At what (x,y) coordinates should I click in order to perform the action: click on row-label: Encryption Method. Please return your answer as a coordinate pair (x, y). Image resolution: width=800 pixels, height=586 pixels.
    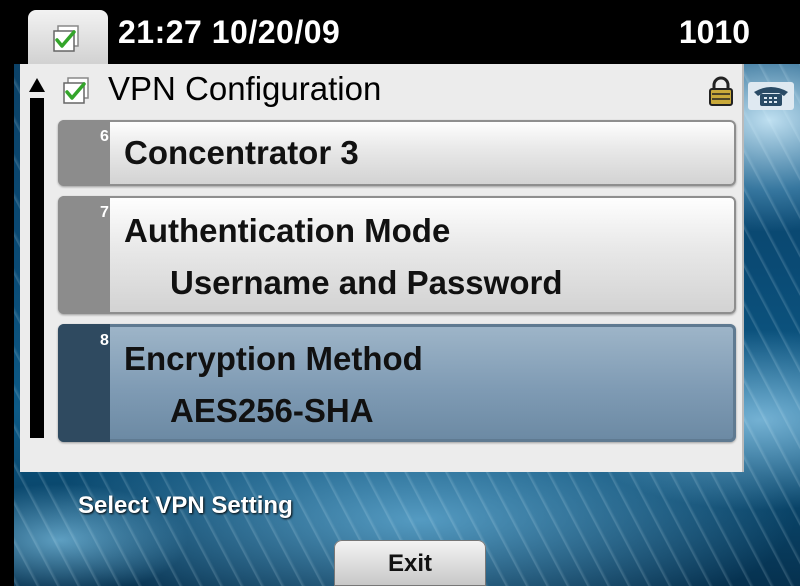
    Looking at the image, I should click on (273, 358).